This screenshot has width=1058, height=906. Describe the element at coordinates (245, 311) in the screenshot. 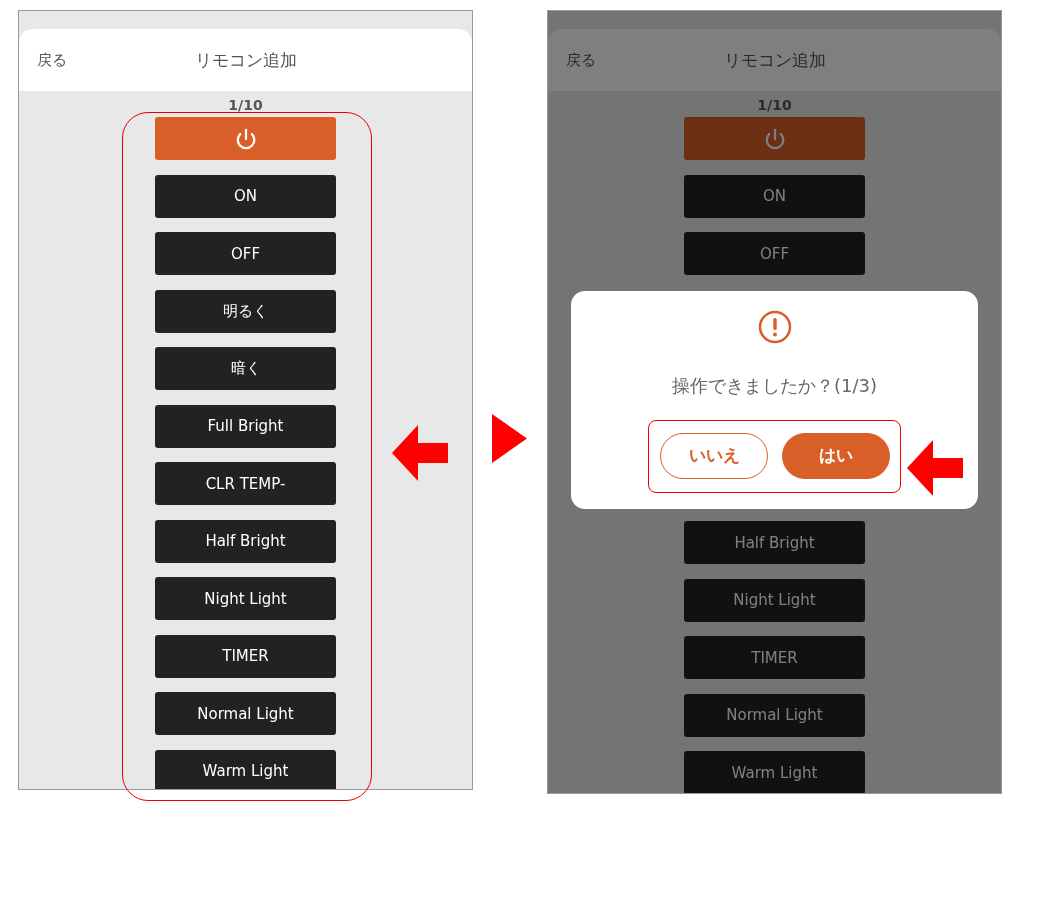

I see `remote-button: 明るく` at that location.